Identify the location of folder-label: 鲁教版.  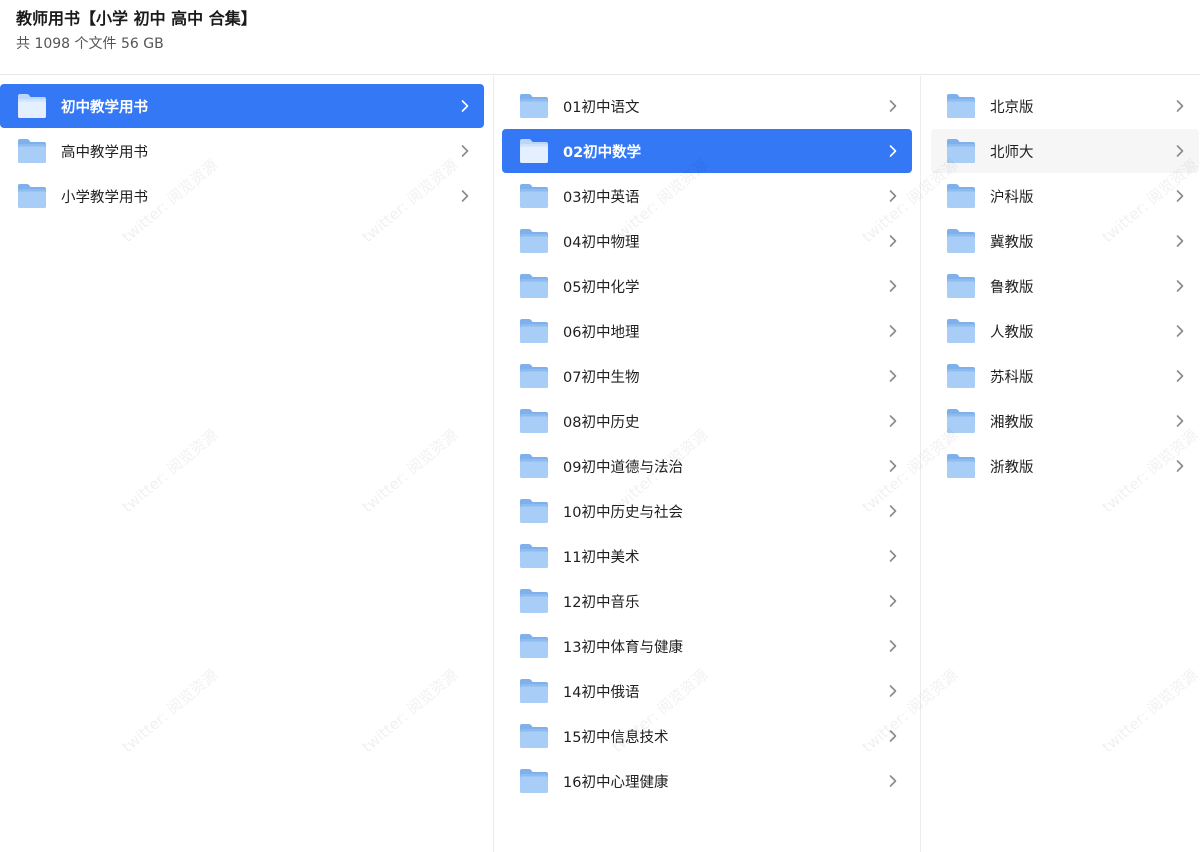
(1012, 287).